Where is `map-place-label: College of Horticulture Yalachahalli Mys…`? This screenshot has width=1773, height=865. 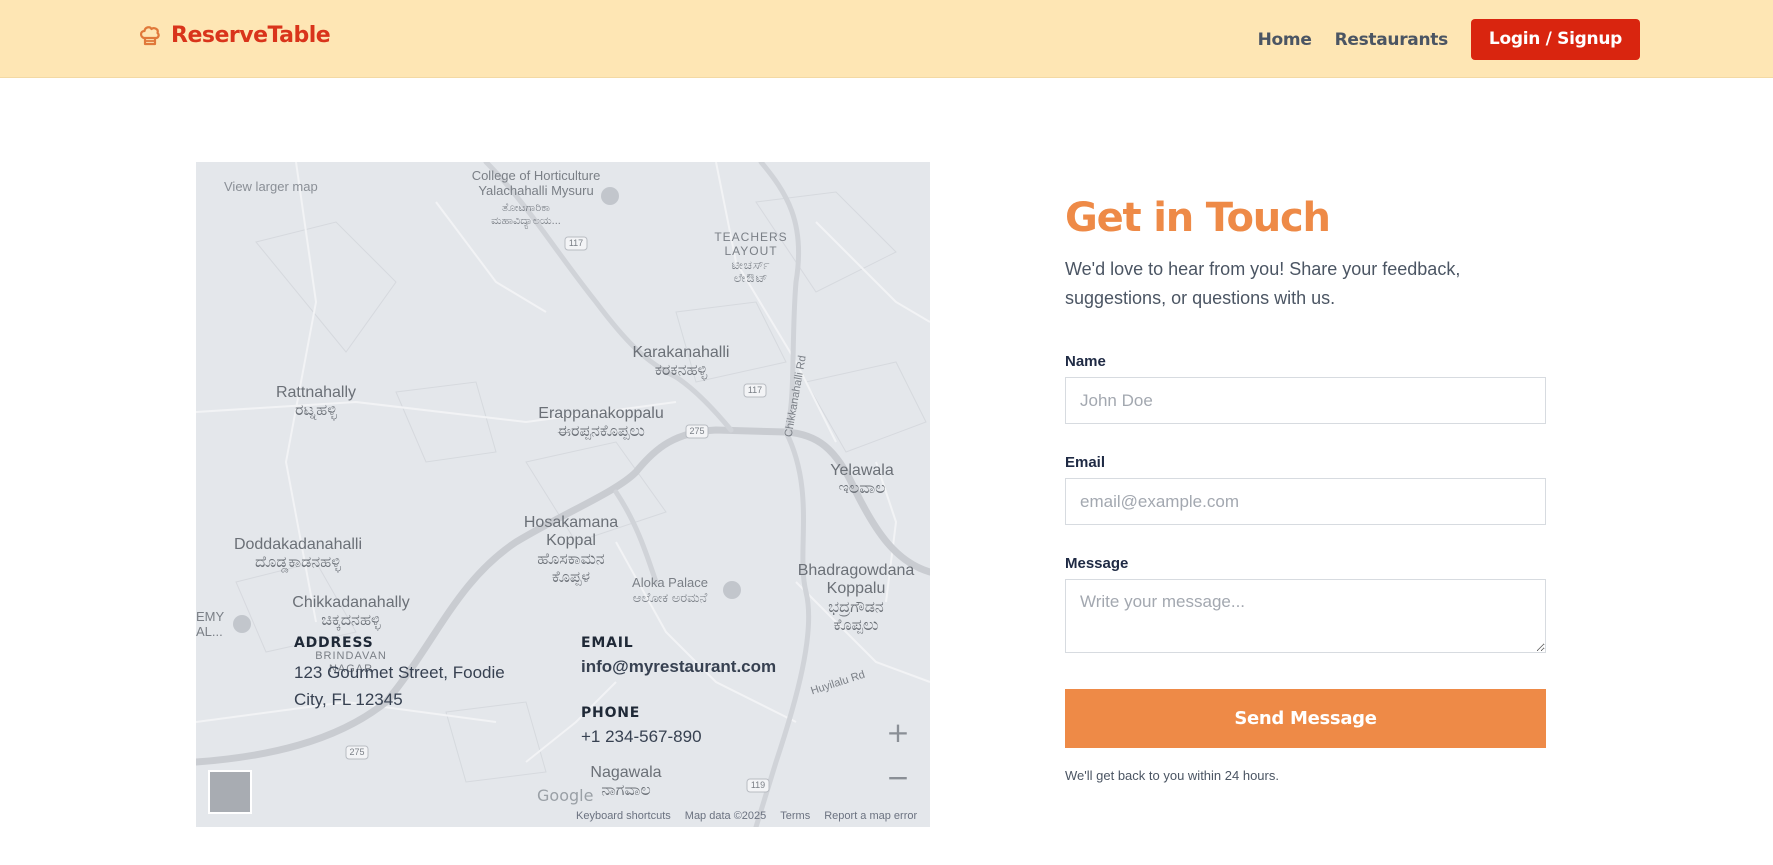
map-place-label: College of Horticulture Yalachahalli Mys… is located at coordinates (536, 183).